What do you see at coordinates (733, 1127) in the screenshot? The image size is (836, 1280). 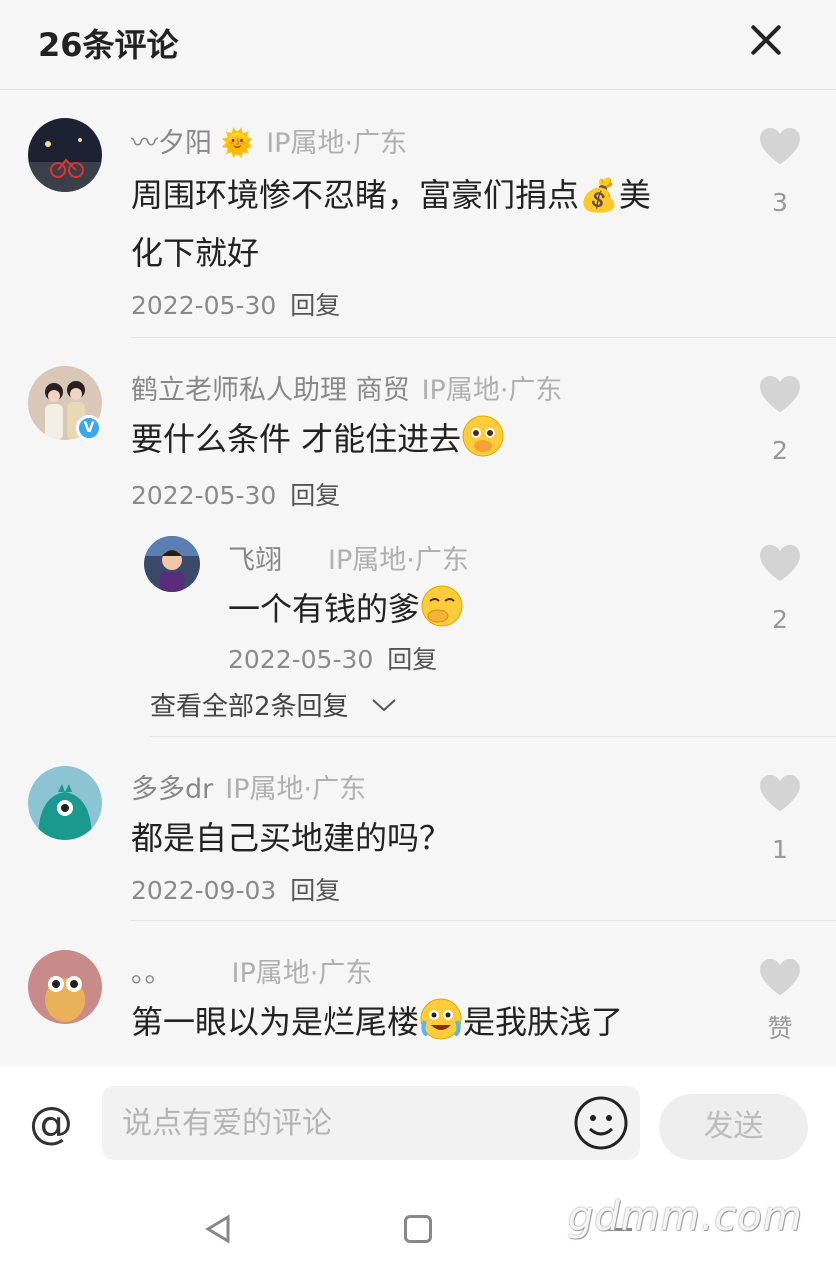 I see `send-button: 发送` at bounding box center [733, 1127].